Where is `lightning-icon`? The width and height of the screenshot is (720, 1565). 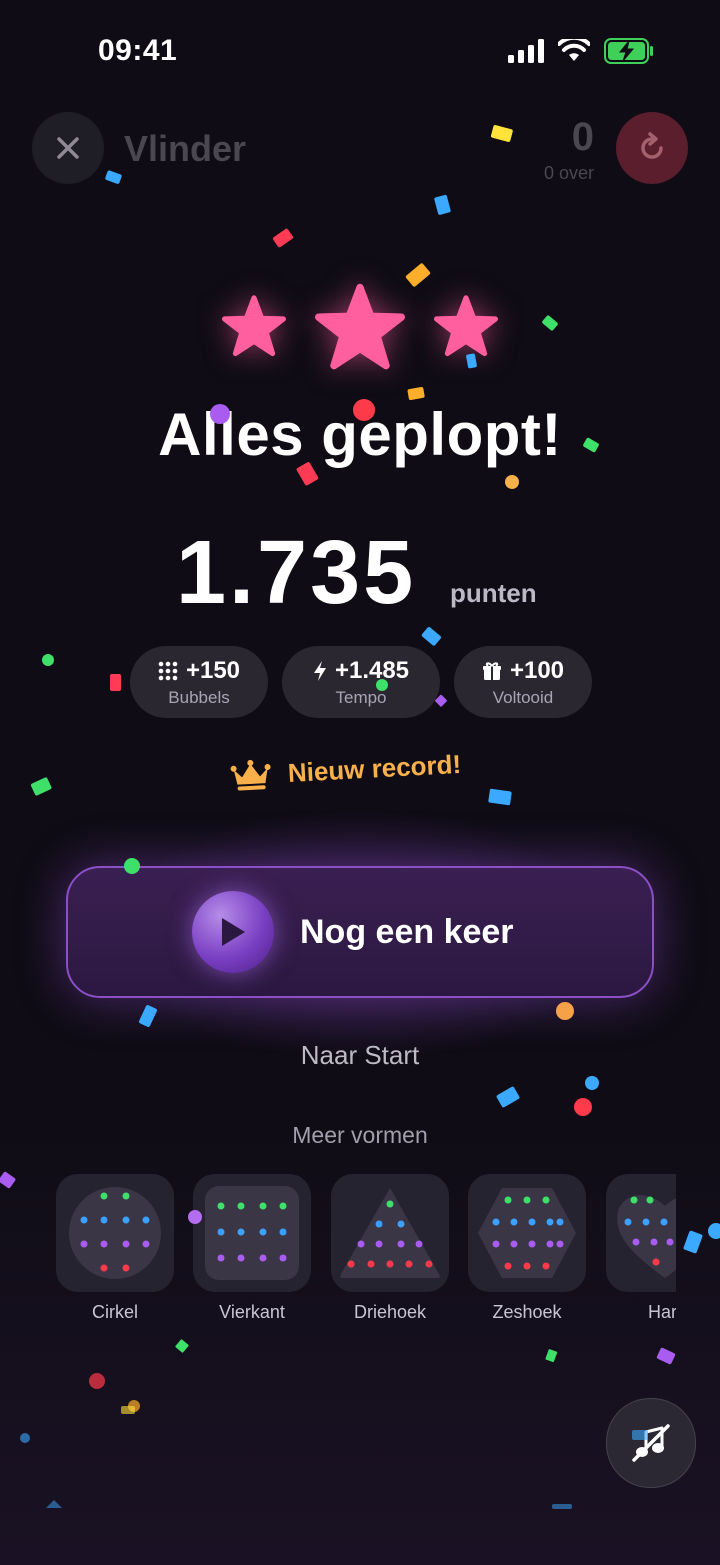 lightning-icon is located at coordinates (319, 670).